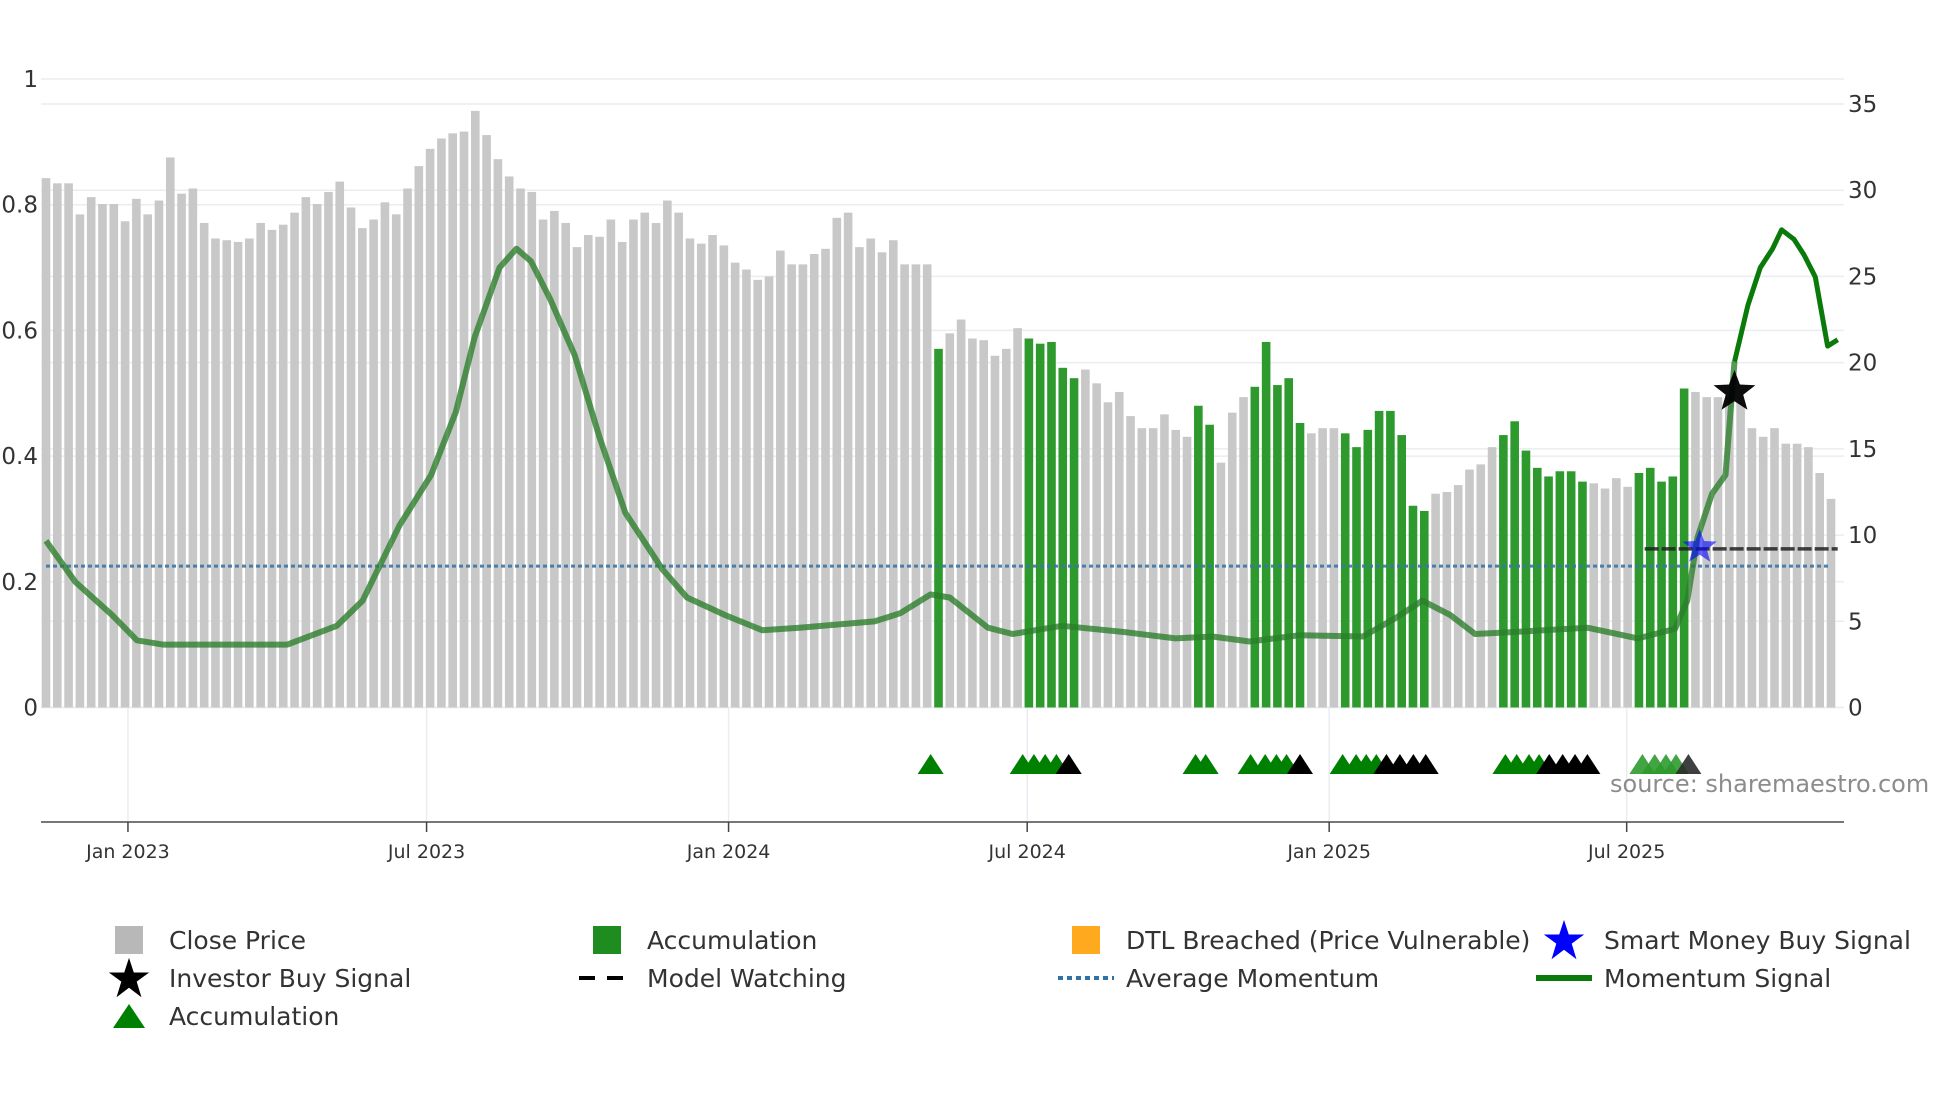 The width and height of the screenshot is (1960, 1102). Describe the element at coordinates (1862, 277) in the screenshot. I see `y-right-tick-label: 25` at that location.